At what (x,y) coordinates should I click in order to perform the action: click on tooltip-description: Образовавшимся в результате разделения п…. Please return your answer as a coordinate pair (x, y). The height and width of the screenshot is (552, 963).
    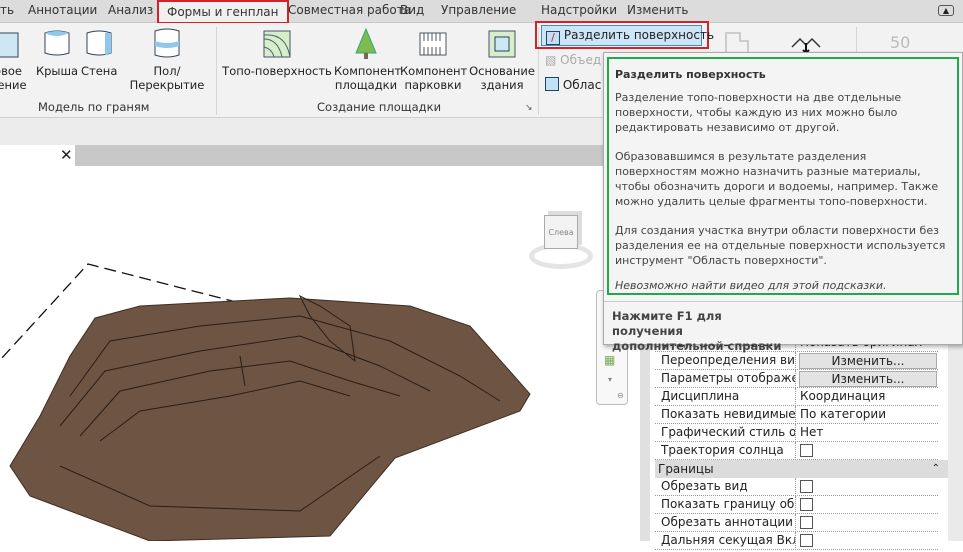
    Looking at the image, I should click on (777, 179).